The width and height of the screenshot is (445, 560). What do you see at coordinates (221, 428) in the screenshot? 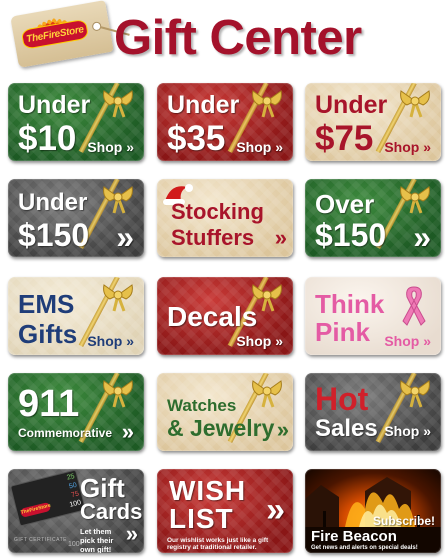
I see `tile-label-2: & Jewelry` at bounding box center [221, 428].